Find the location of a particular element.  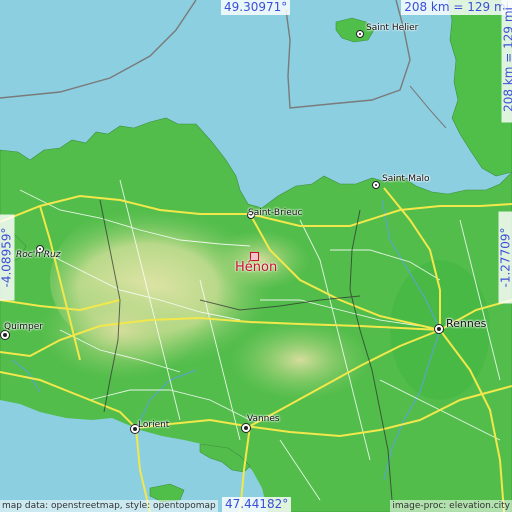

north-latitude-label: 49.30971° is located at coordinates (256, 7).